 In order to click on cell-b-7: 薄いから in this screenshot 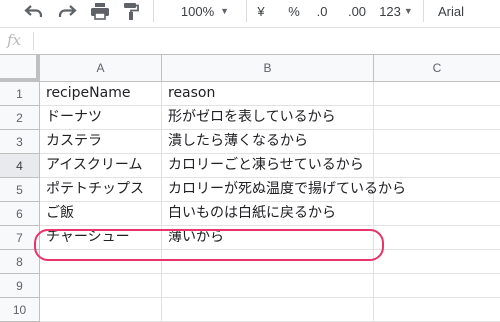, I will do `click(268, 238)`.